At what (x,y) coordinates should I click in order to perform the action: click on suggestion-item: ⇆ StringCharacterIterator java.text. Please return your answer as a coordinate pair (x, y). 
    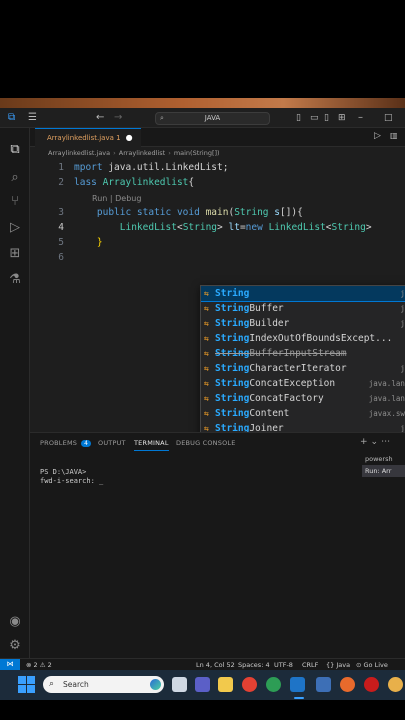
    Looking at the image, I should click on (303, 368).